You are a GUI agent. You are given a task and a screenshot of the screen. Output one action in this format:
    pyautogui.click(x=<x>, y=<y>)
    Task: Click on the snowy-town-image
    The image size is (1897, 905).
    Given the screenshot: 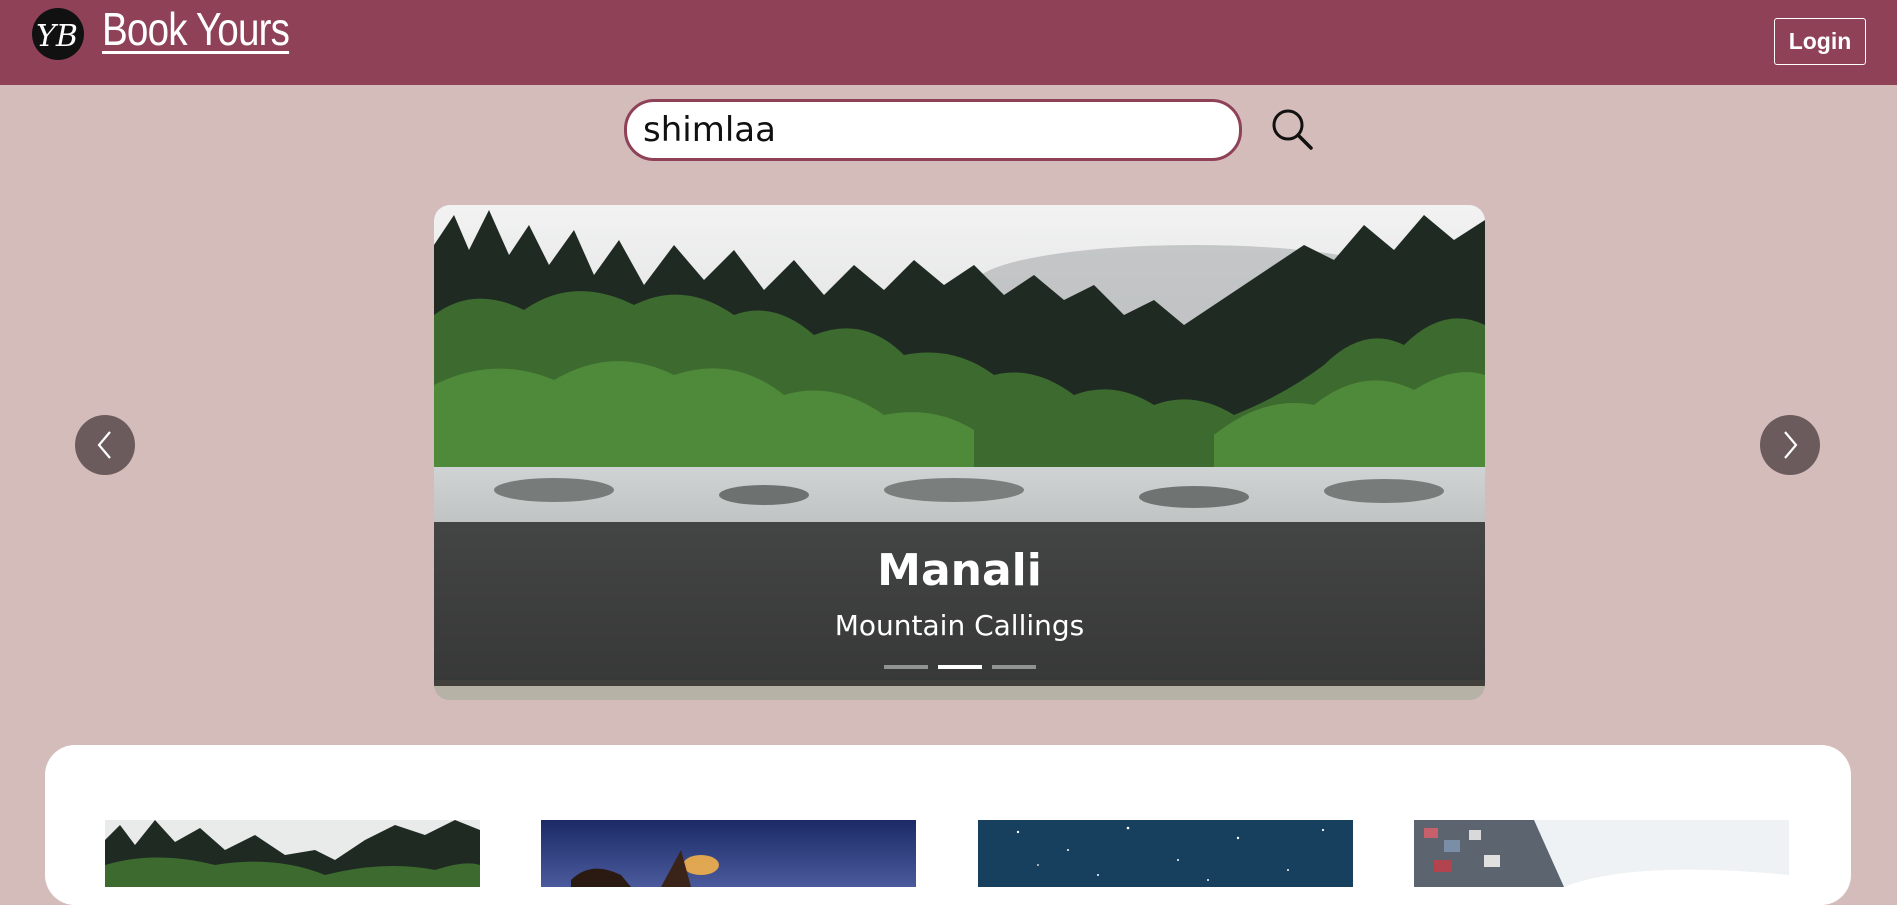 What is the action you would take?
    pyautogui.click(x=1601, y=853)
    